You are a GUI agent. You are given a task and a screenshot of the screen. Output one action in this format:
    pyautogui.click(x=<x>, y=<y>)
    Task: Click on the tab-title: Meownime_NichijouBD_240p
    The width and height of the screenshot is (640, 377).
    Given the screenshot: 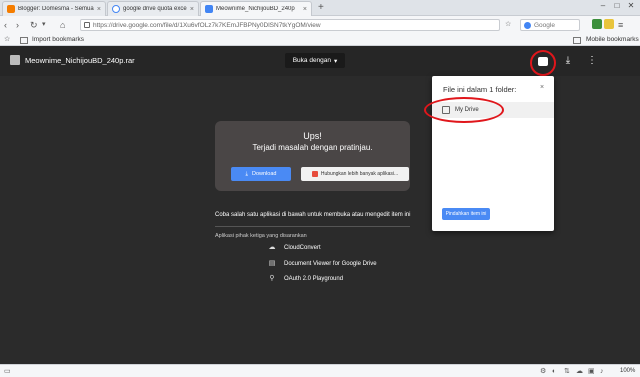 What is the action you would take?
    pyautogui.click(x=255, y=9)
    